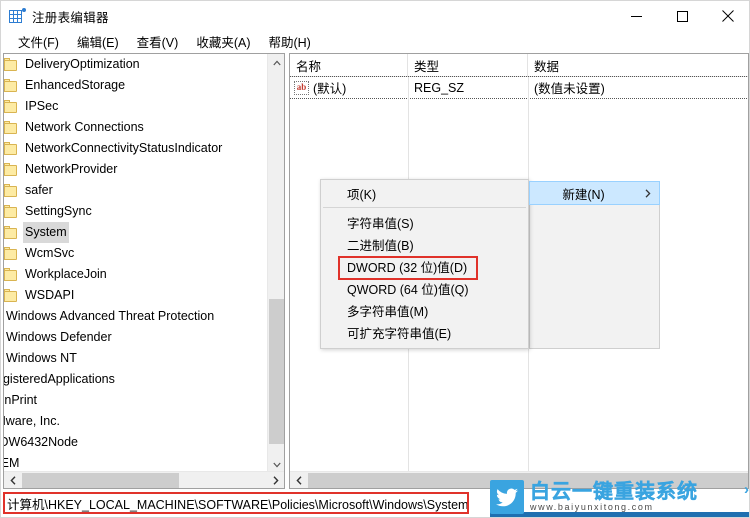 Image resolution: width=750 pixels, height=518 pixels. I want to click on registry-editor-icon, so click(17, 16).